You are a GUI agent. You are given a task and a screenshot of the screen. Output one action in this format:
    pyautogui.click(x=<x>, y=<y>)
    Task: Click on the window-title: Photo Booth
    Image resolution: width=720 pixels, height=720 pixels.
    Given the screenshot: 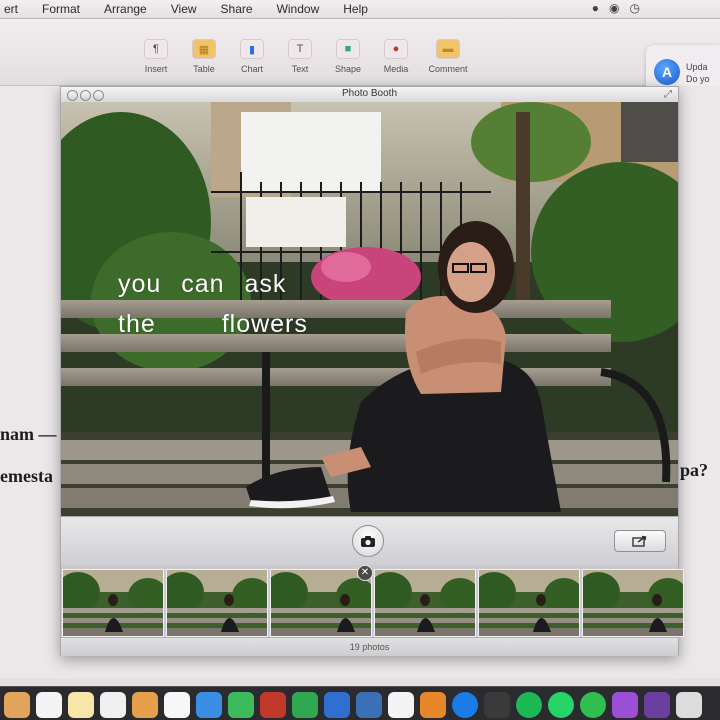 What is the action you would take?
    pyautogui.click(x=369, y=93)
    